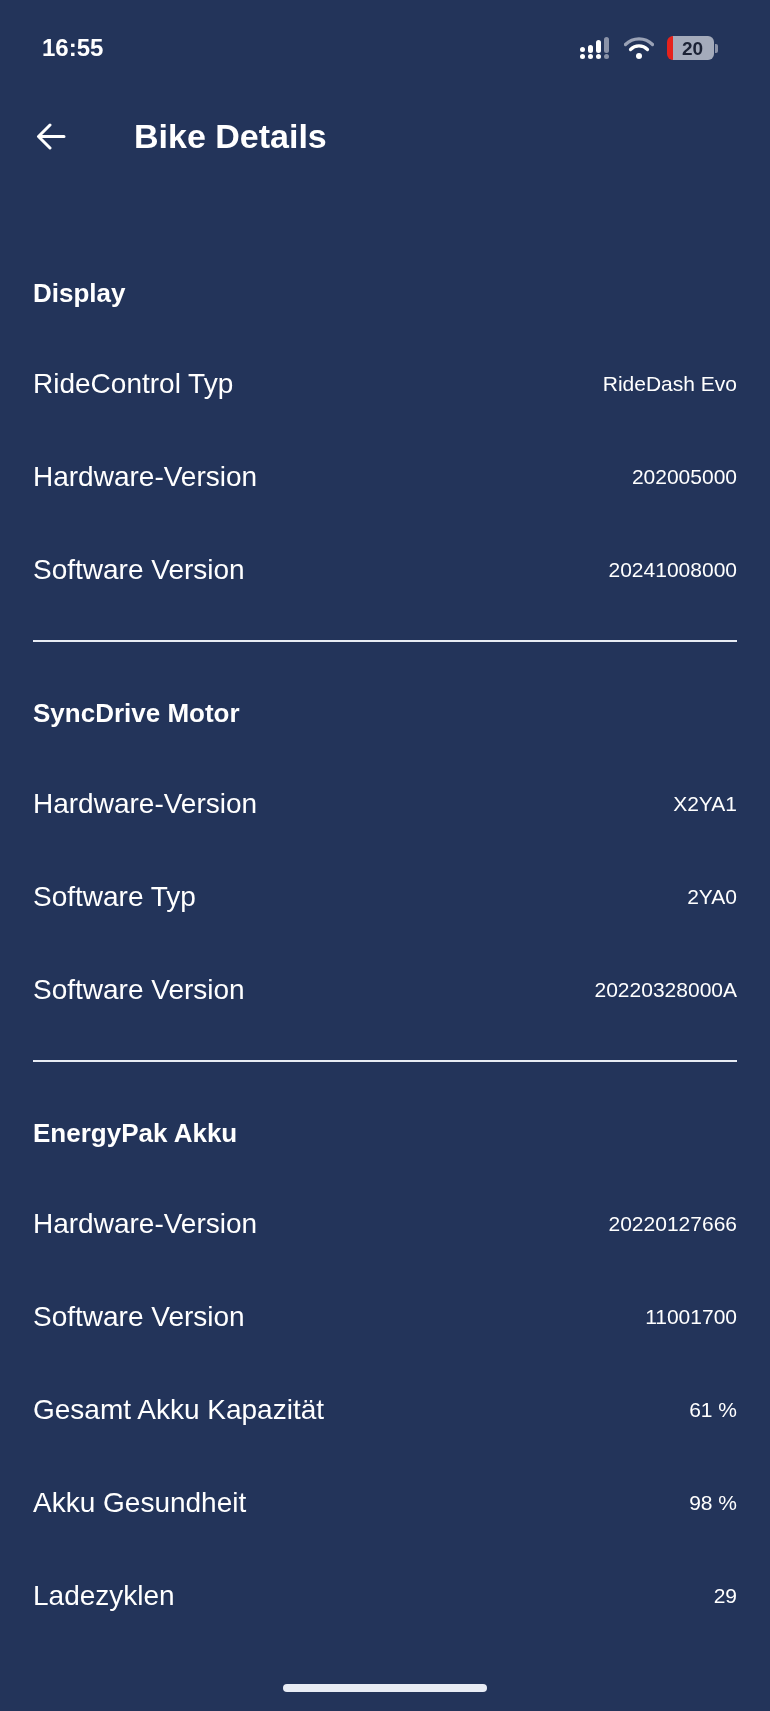 Image resolution: width=770 pixels, height=1711 pixels. What do you see at coordinates (725, 1595) in the screenshot?
I see `row-value: 29` at bounding box center [725, 1595].